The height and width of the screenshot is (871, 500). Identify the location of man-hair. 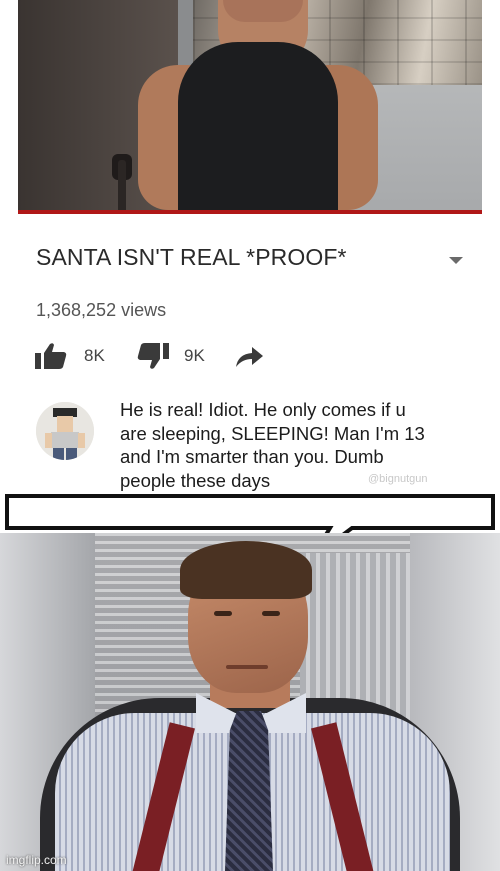
(246, 570).